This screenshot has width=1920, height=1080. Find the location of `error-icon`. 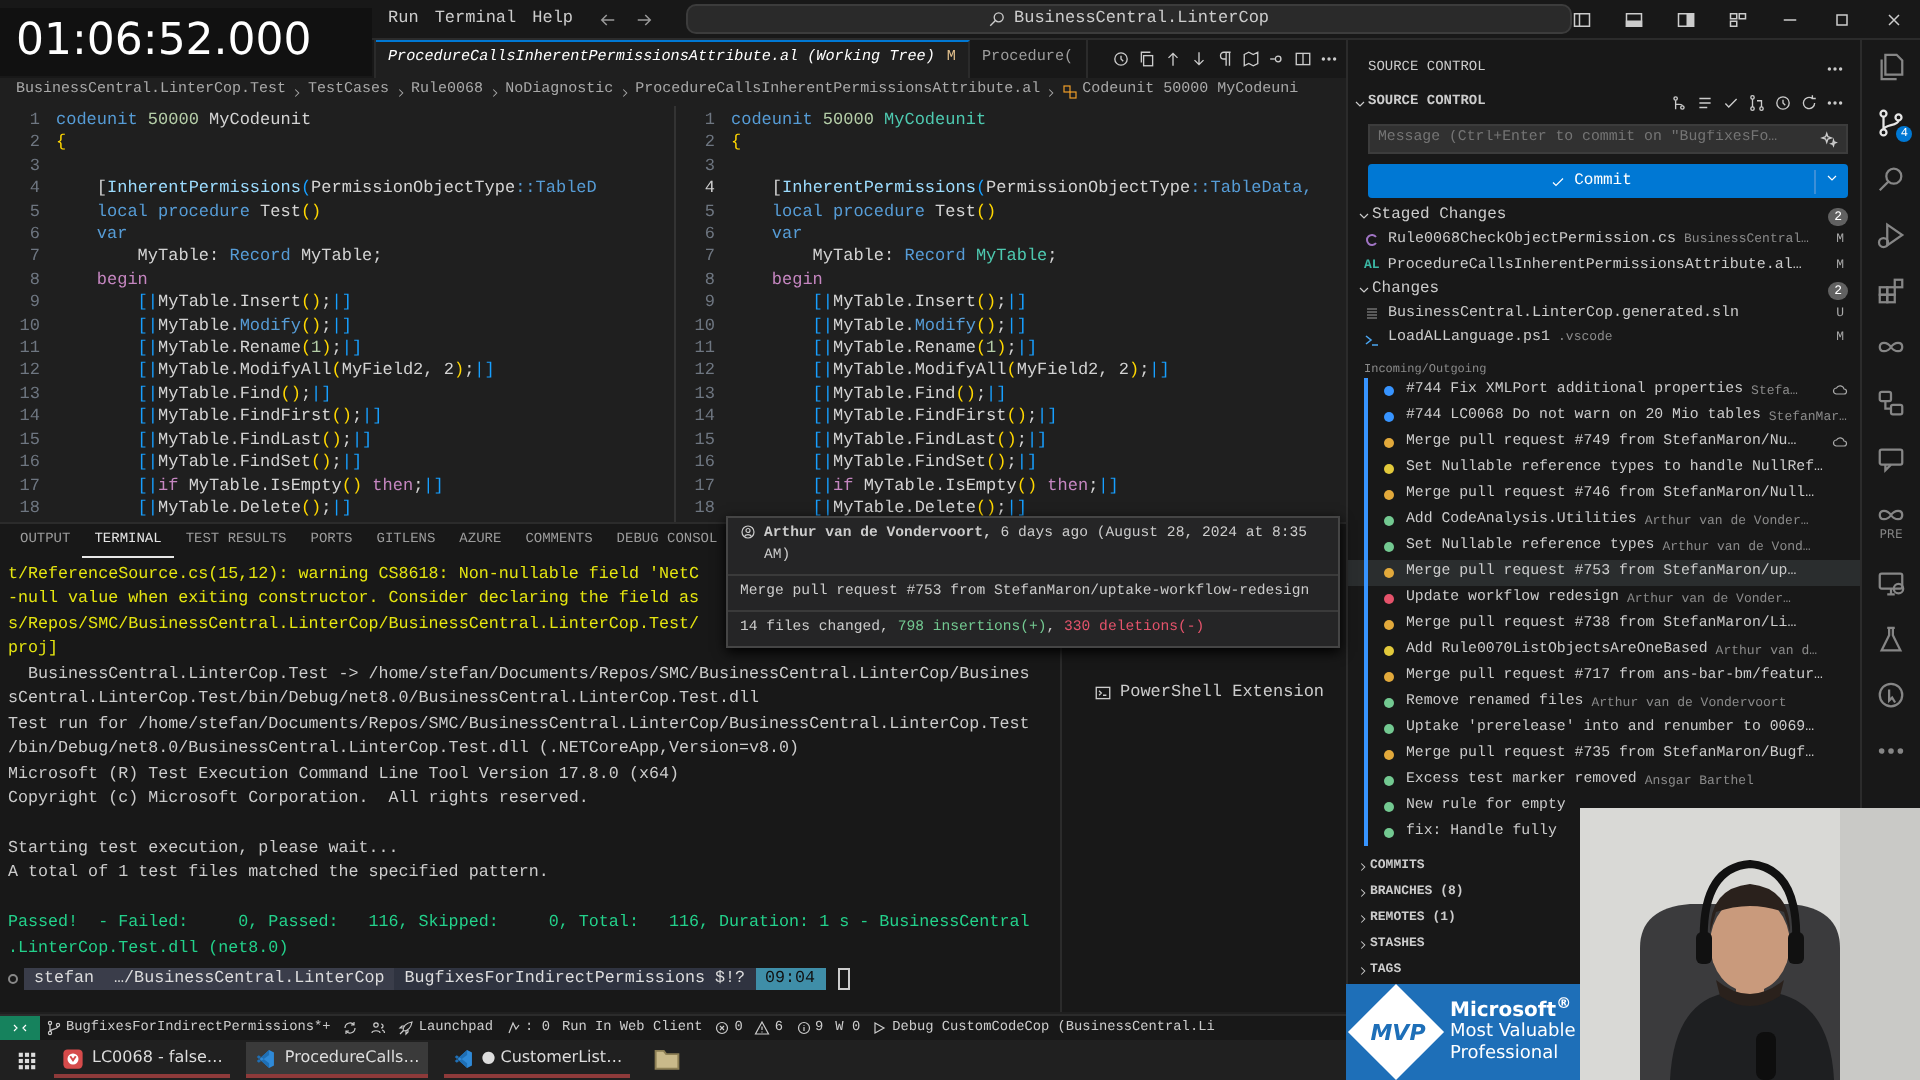

error-icon is located at coordinates (722, 1028).